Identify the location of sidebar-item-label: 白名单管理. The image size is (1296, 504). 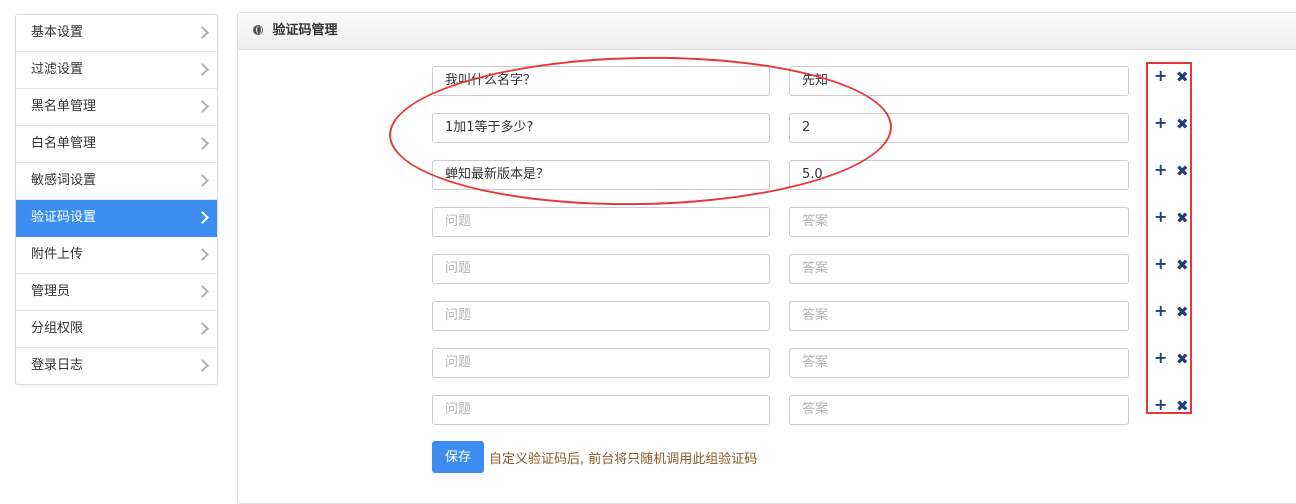
(64, 143).